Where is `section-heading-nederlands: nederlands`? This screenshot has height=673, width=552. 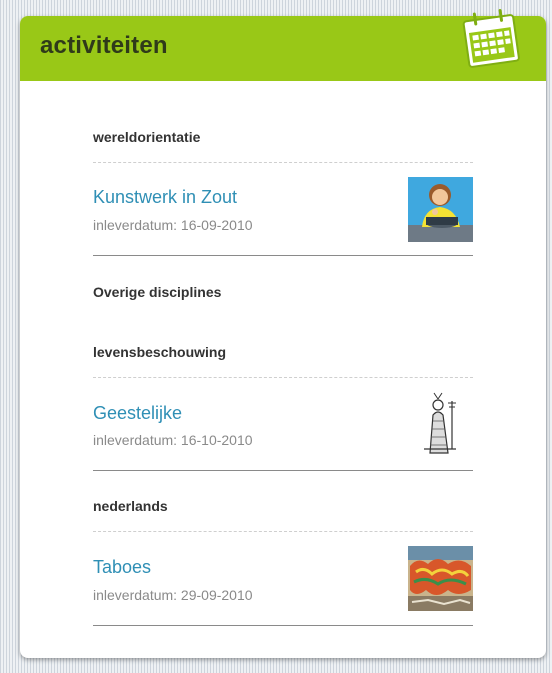
section-heading-nederlands: nederlands is located at coordinates (130, 506).